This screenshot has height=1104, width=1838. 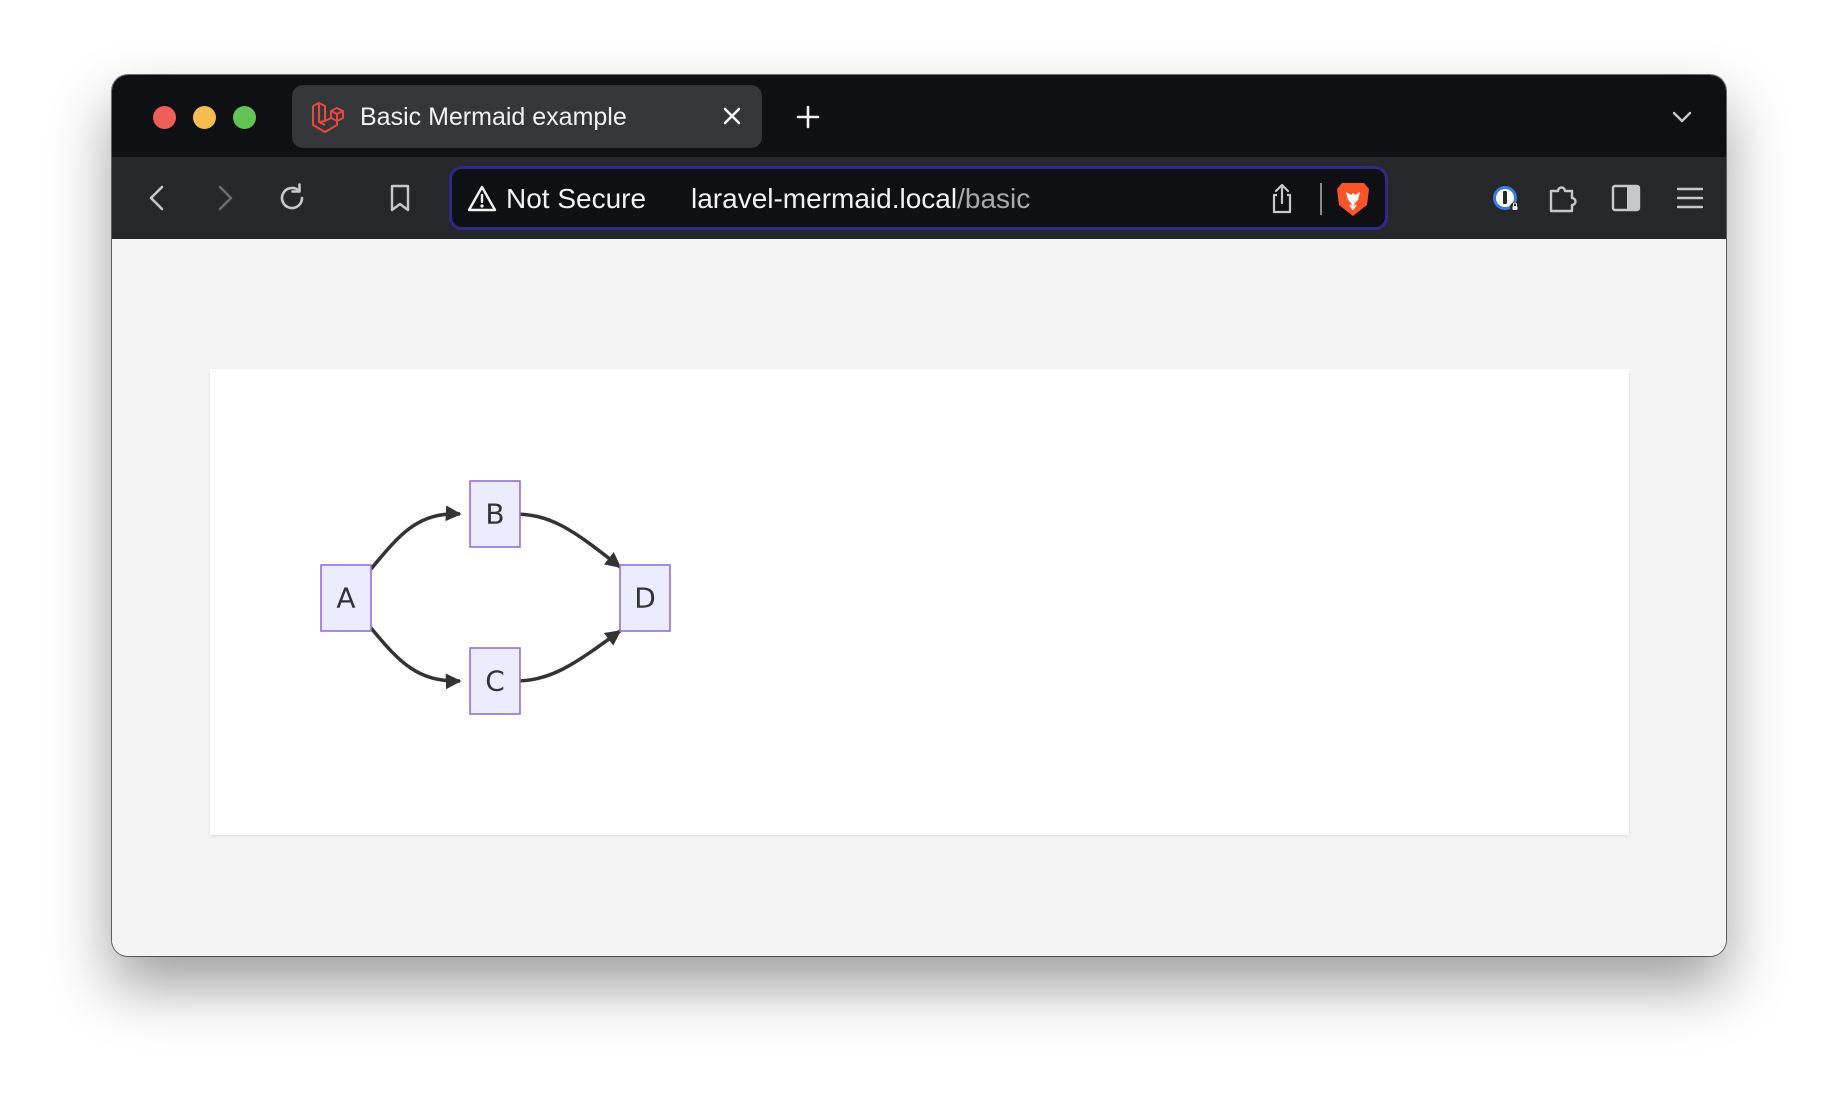 I want to click on sidebar-icon, so click(x=1626, y=198).